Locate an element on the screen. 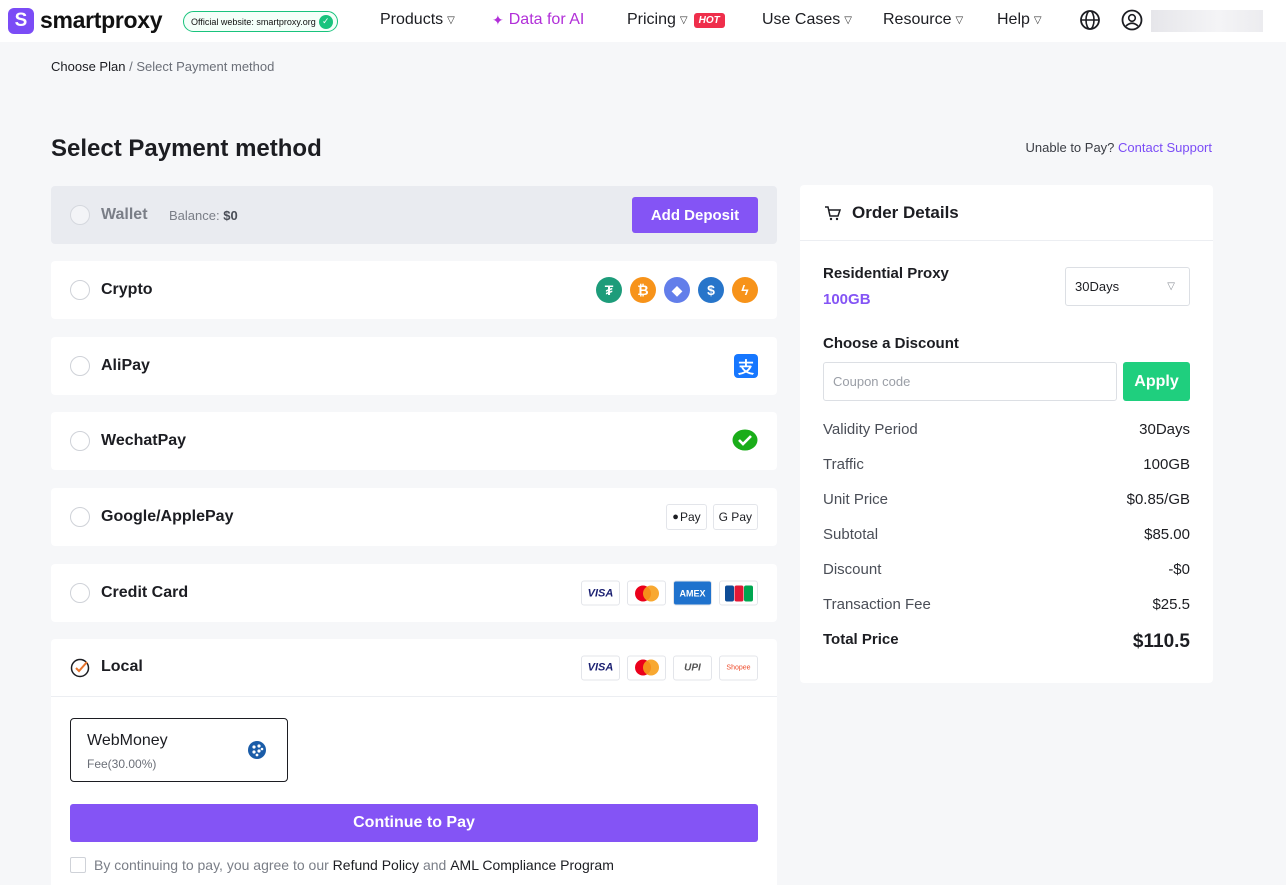 The width and height of the screenshot is (1286, 885). lightning-icon: ϟ is located at coordinates (745, 290).